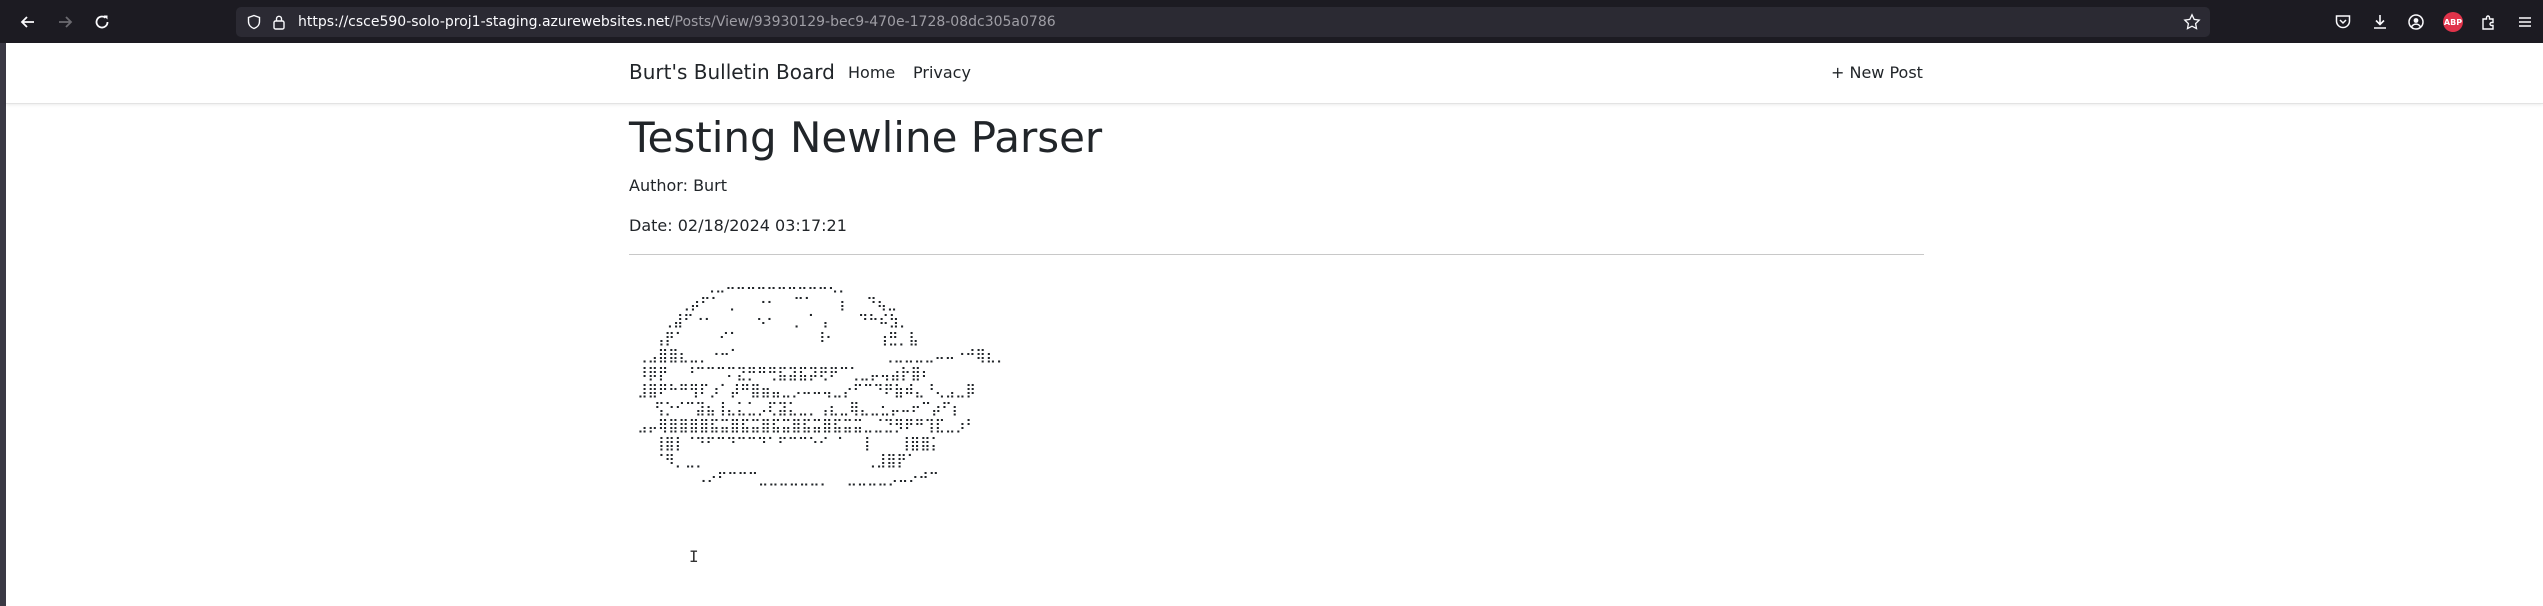 The width and height of the screenshot is (2543, 606). Describe the element at coordinates (738, 225) in the screenshot. I see `post-date: Date: 02/18/2024 03:17:21` at that location.